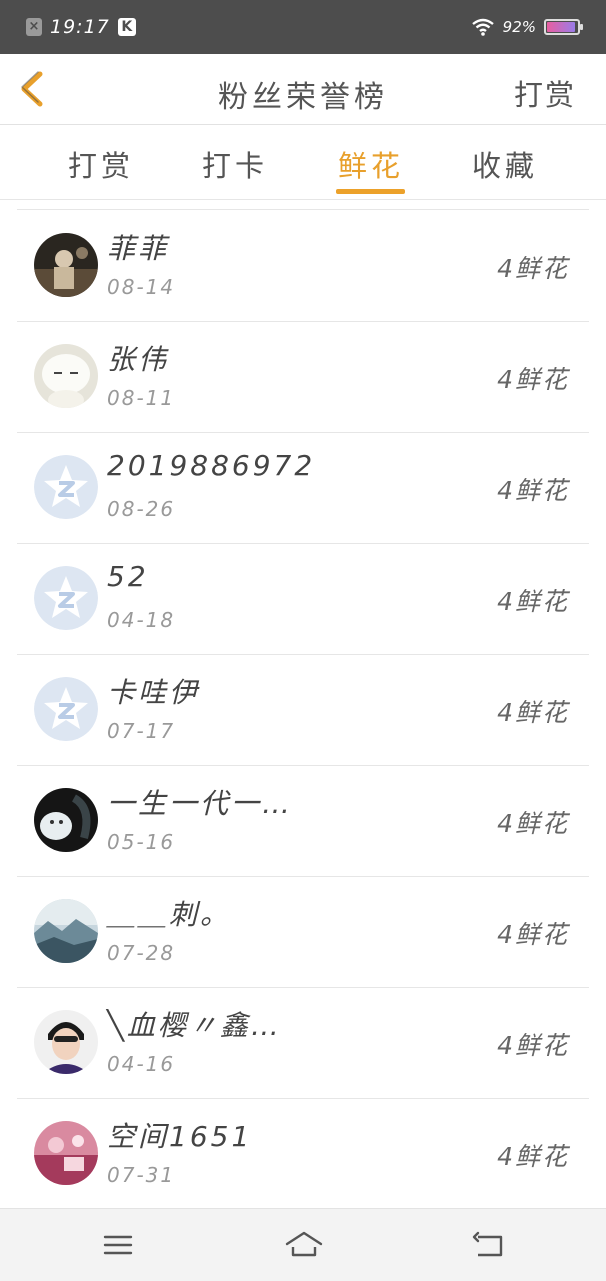  What do you see at coordinates (141, 953) in the screenshot?
I see `fan-date: 07-28` at bounding box center [141, 953].